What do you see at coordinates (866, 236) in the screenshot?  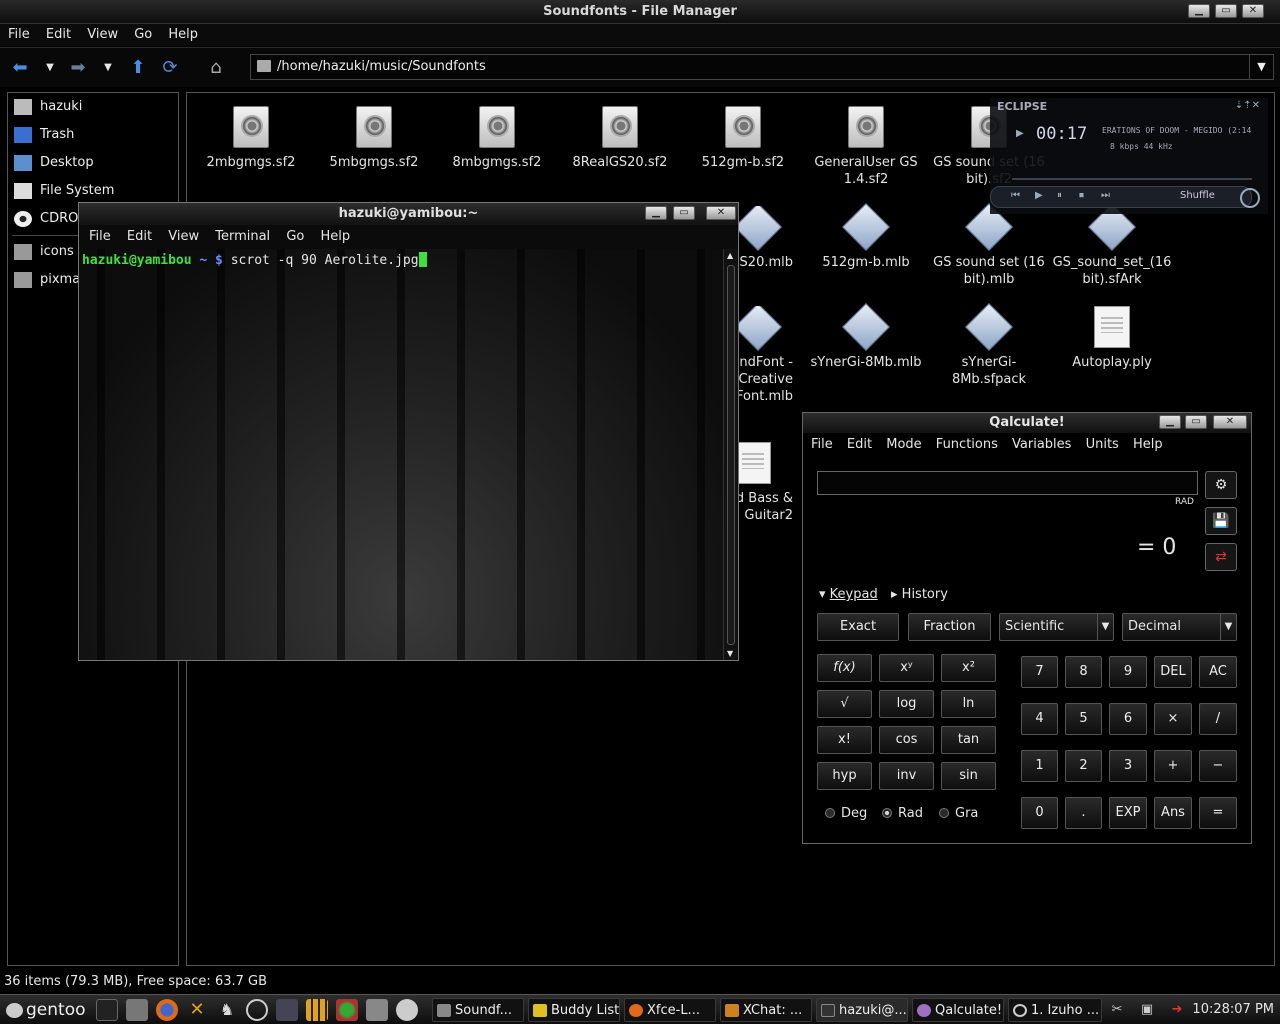 I see `file-item: 512gm-b.mlb` at bounding box center [866, 236].